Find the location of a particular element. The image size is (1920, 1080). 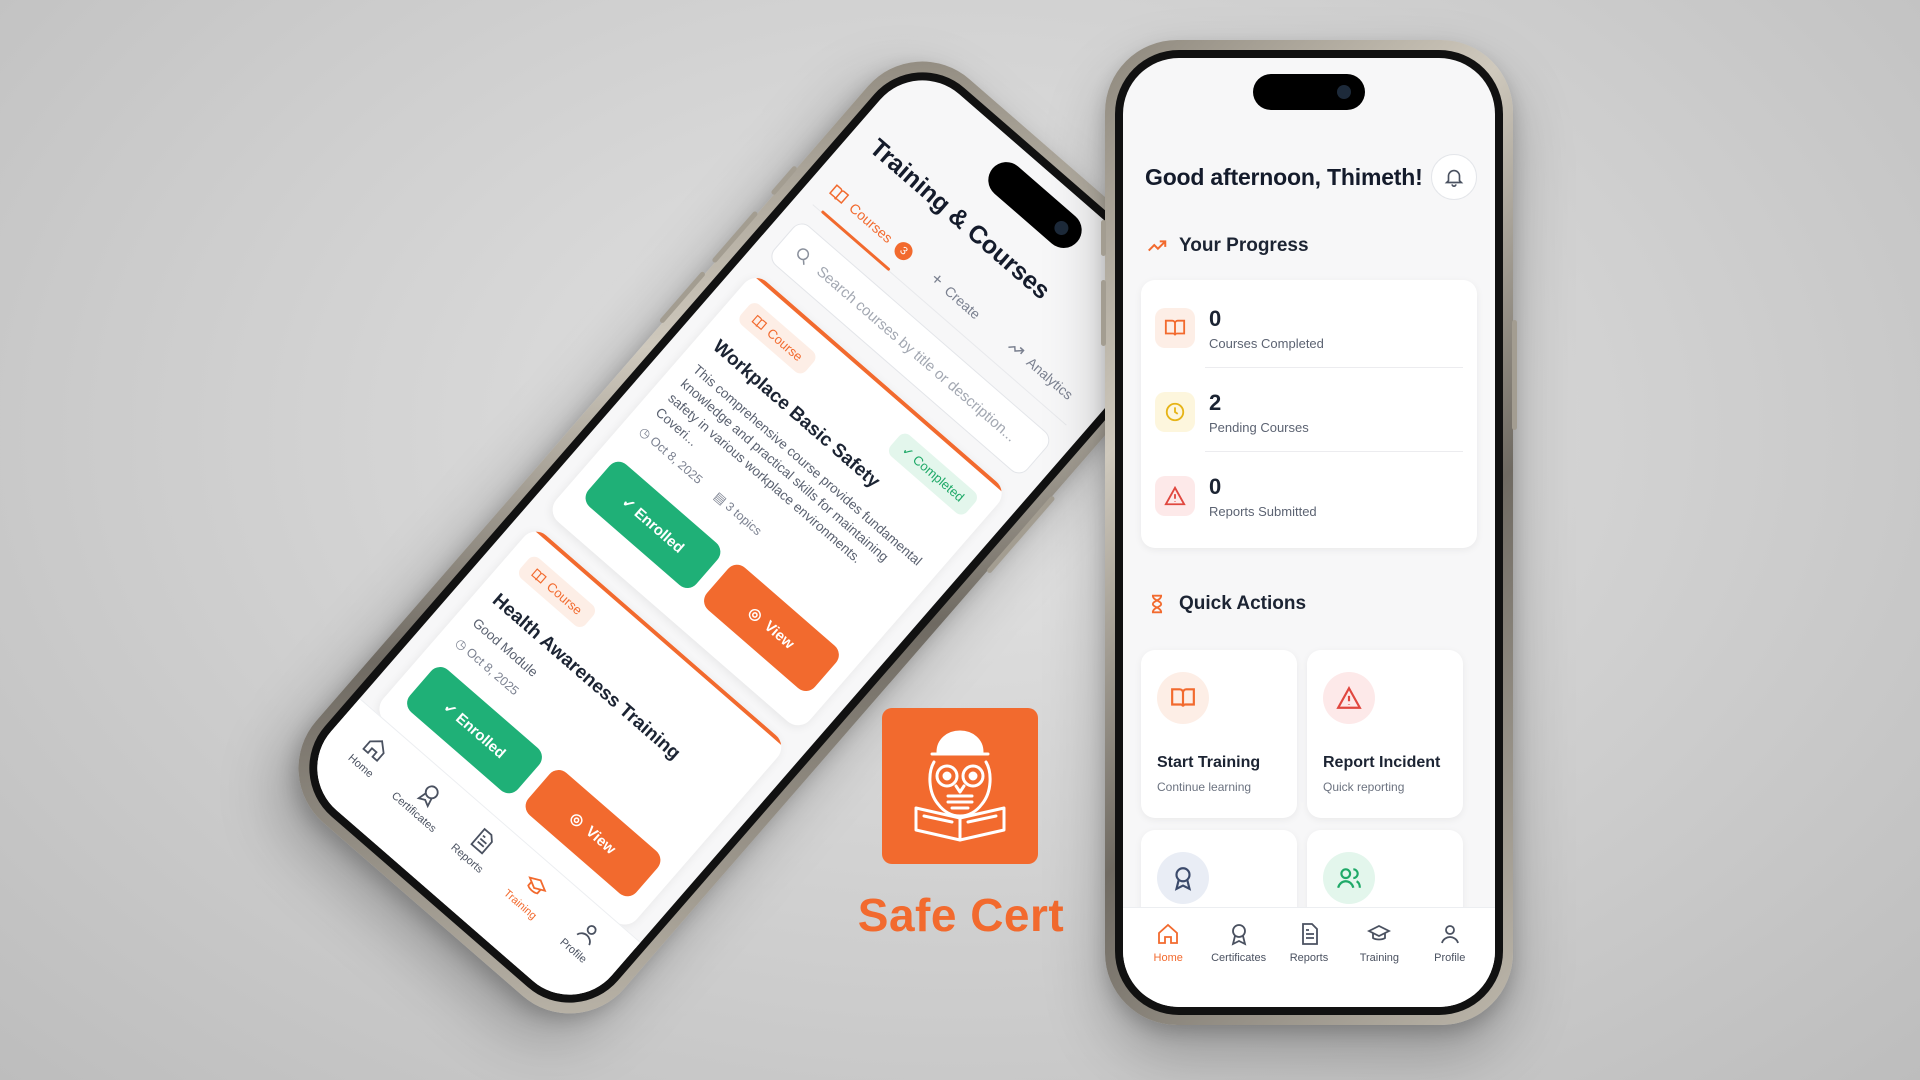

progress-title: Your Progress is located at coordinates (1244, 245).